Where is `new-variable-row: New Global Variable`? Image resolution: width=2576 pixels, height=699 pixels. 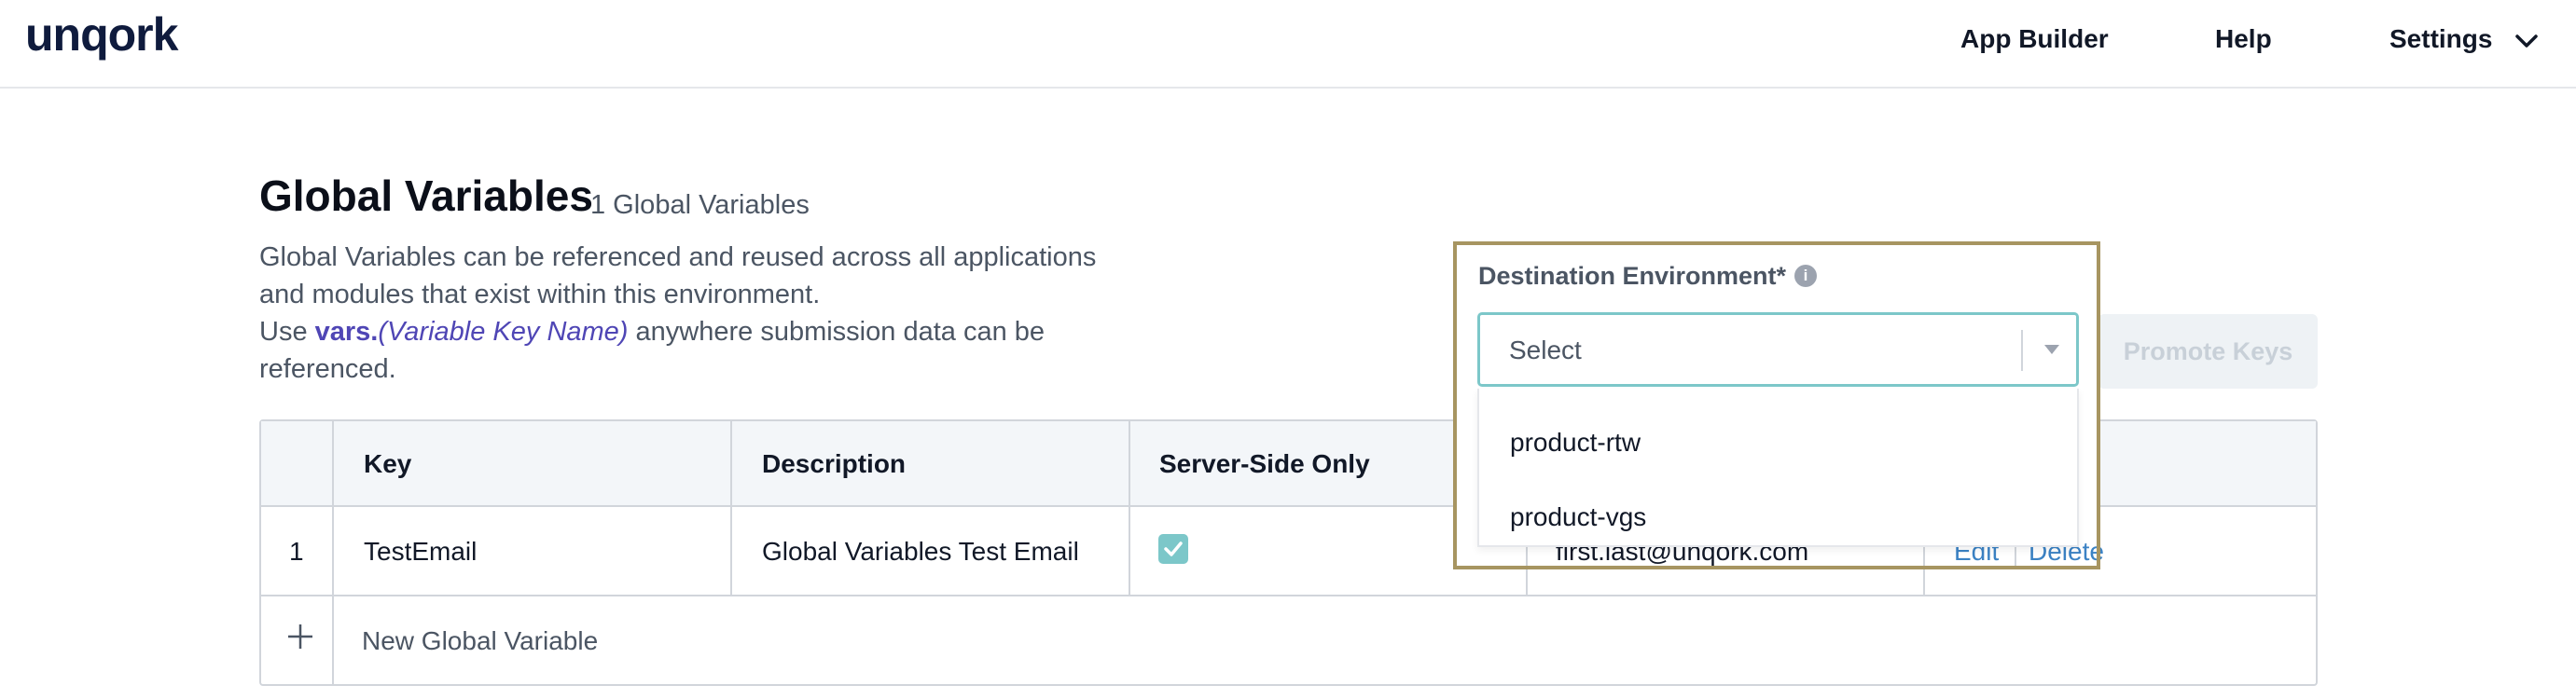 new-variable-row: New Global Variable is located at coordinates (1288, 641).